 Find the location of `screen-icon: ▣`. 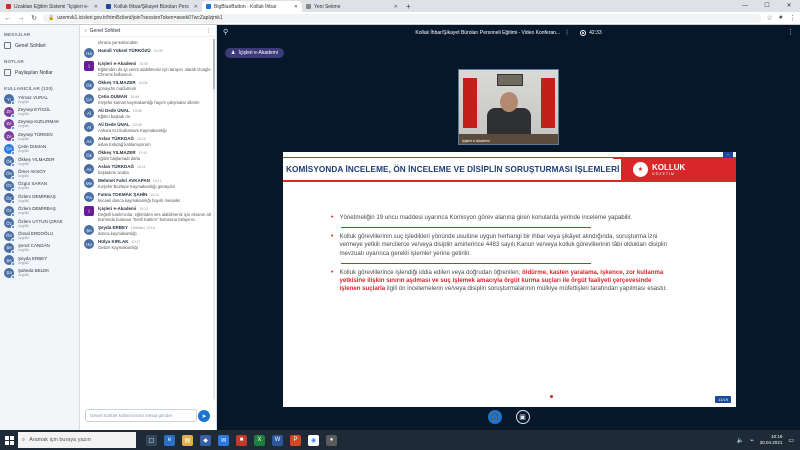

screen-icon: ▣ is located at coordinates (522, 417).